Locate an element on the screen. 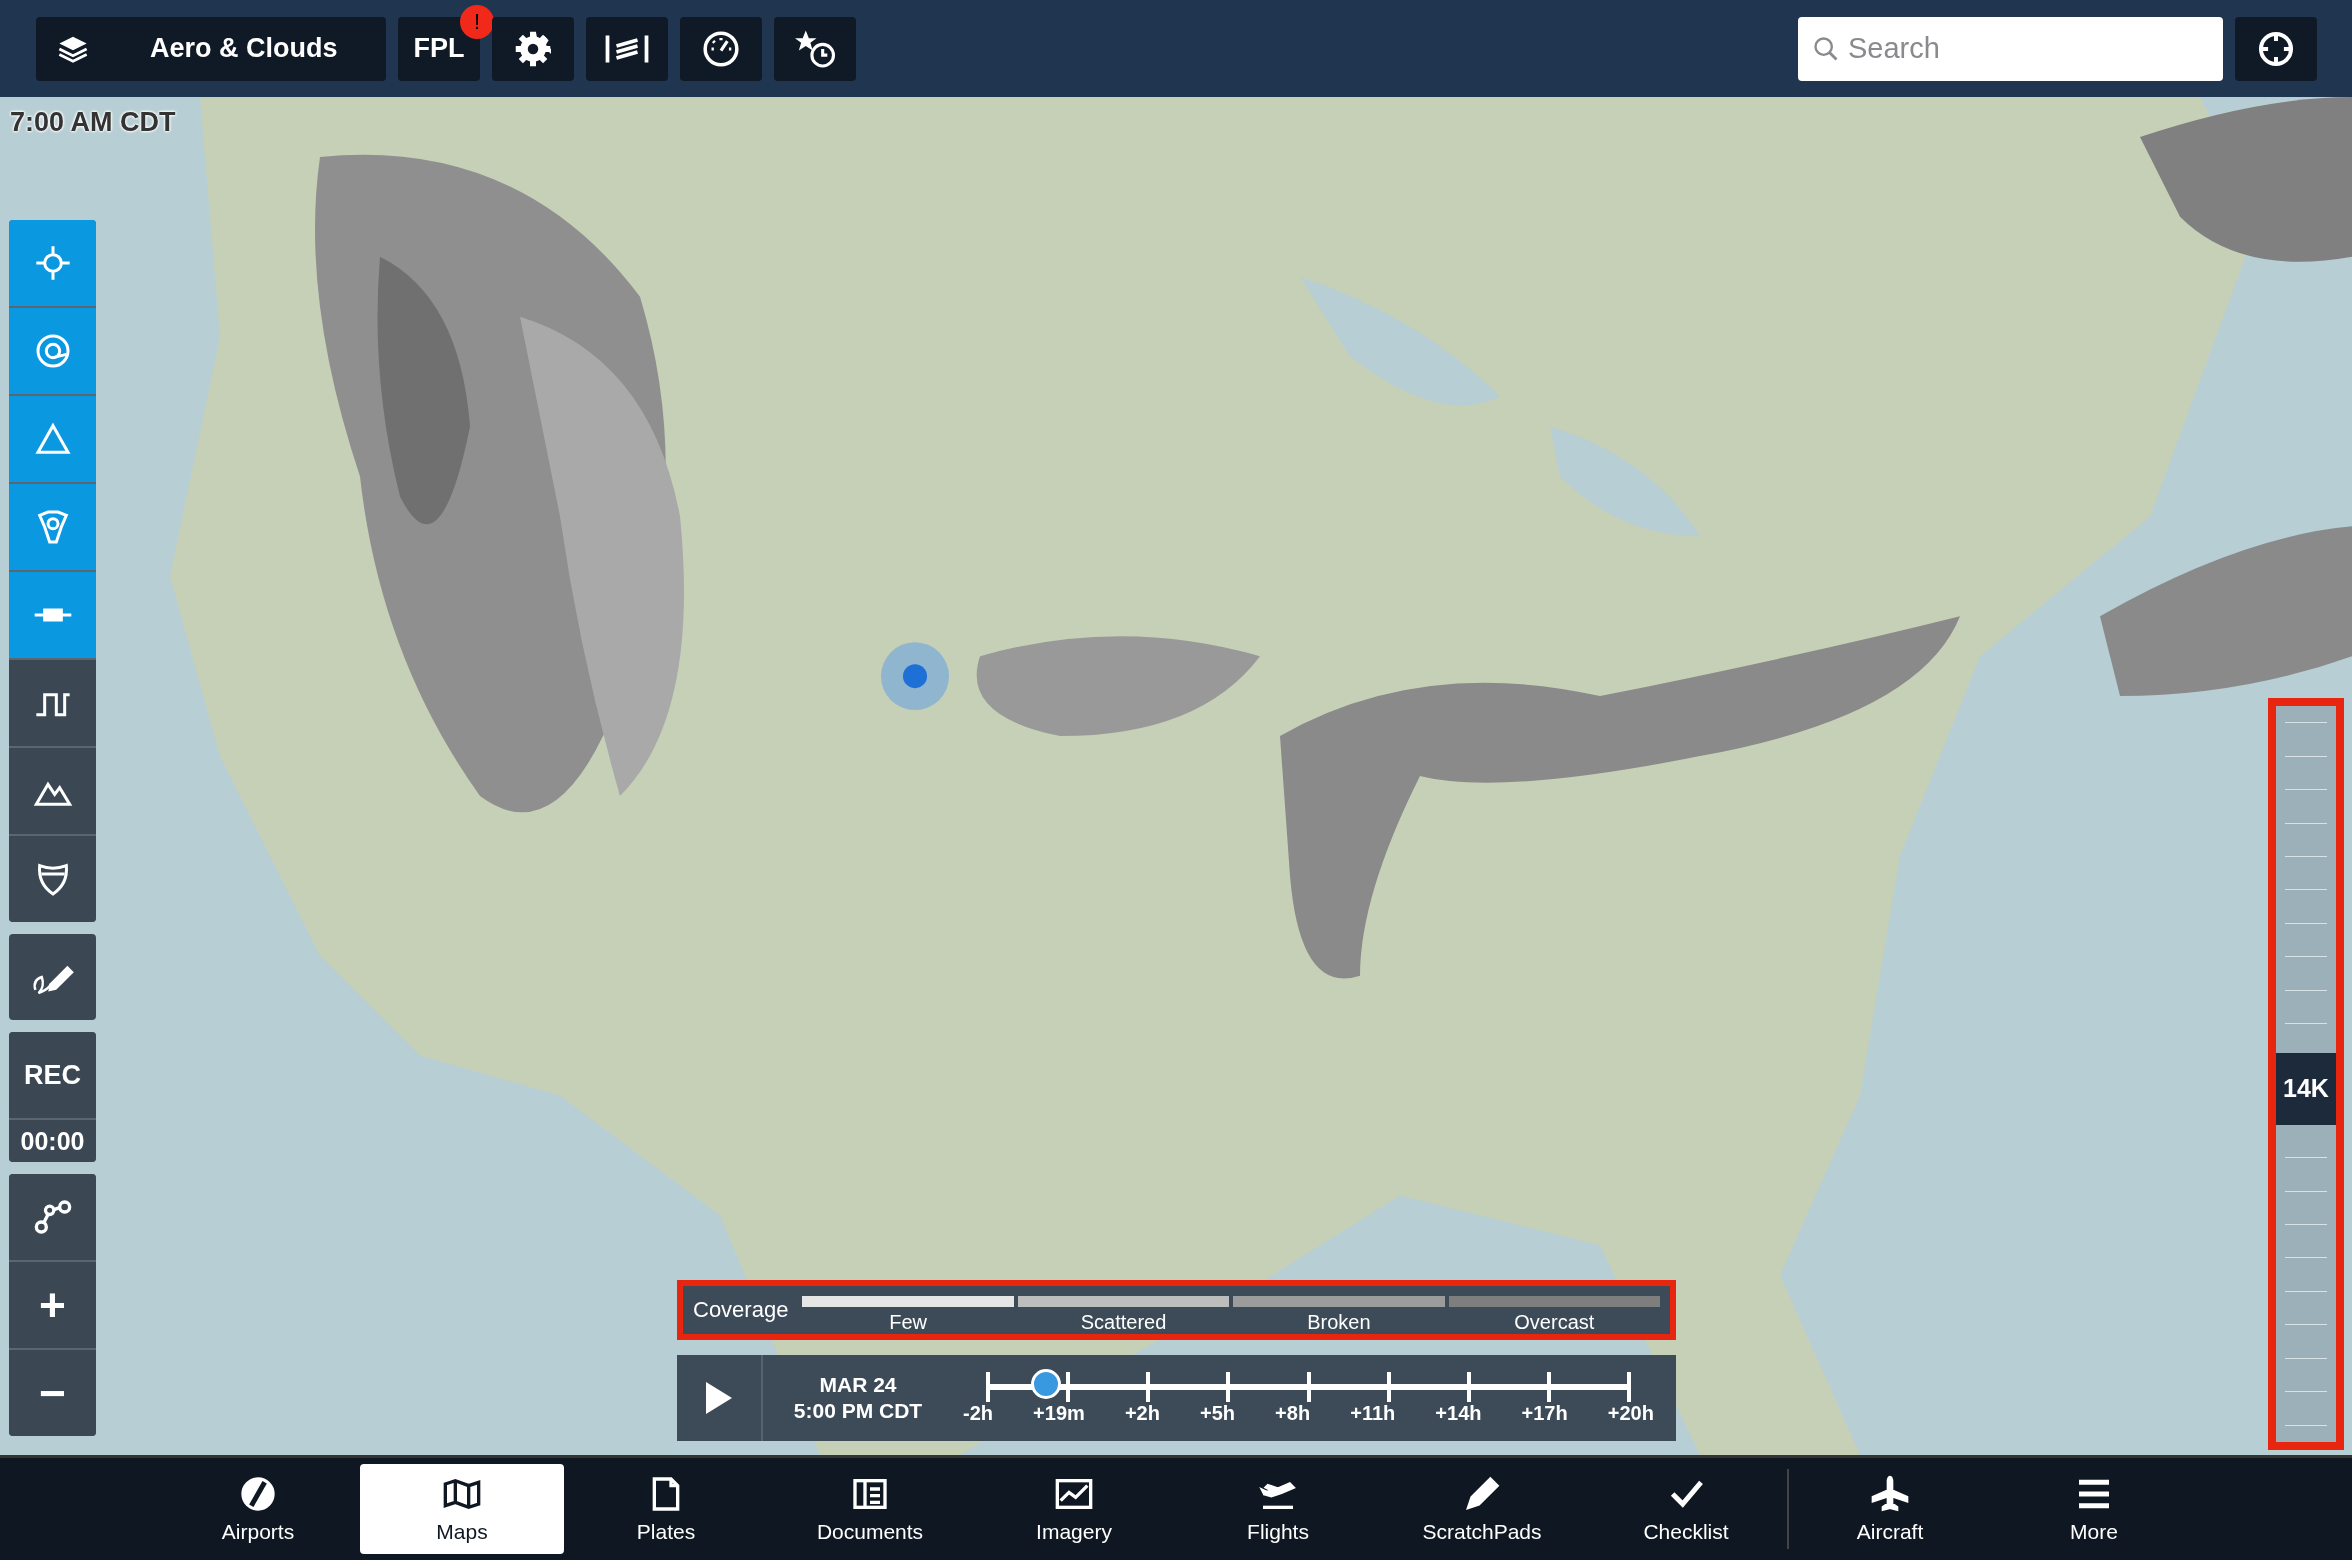 The image size is (2352, 1560). tick-label: +8h is located at coordinates (1293, 1413).